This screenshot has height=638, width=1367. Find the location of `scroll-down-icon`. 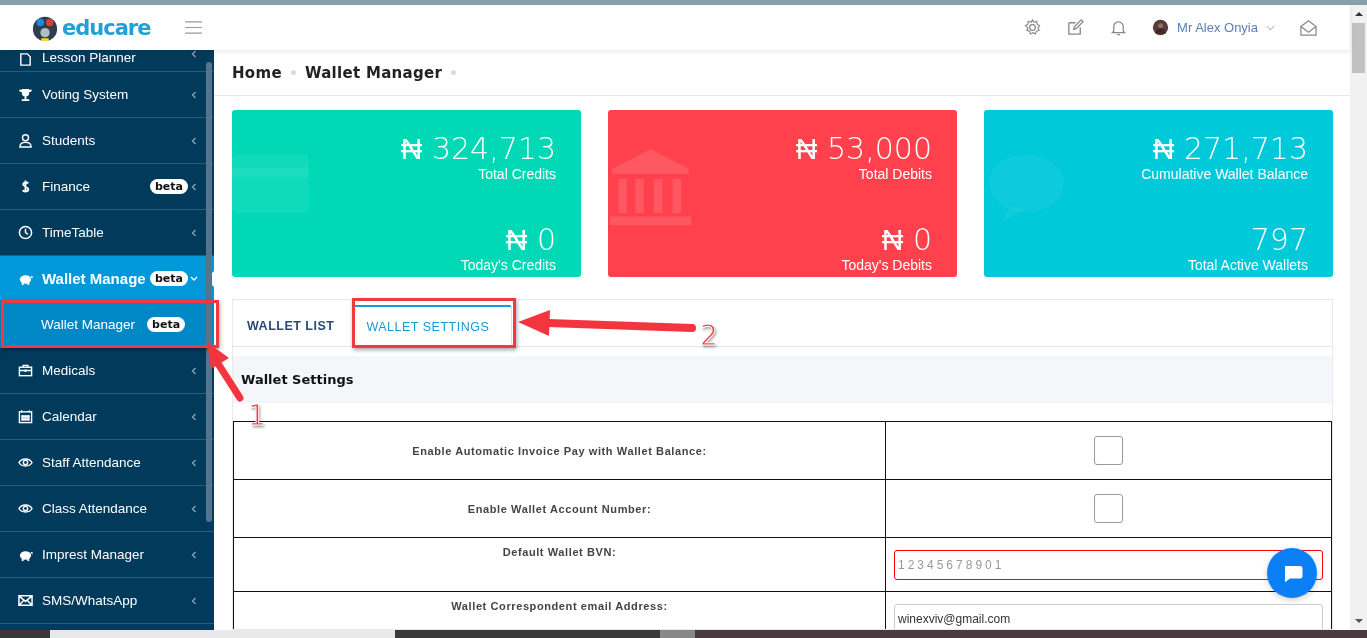

scroll-down-icon is located at coordinates (1358, 621).